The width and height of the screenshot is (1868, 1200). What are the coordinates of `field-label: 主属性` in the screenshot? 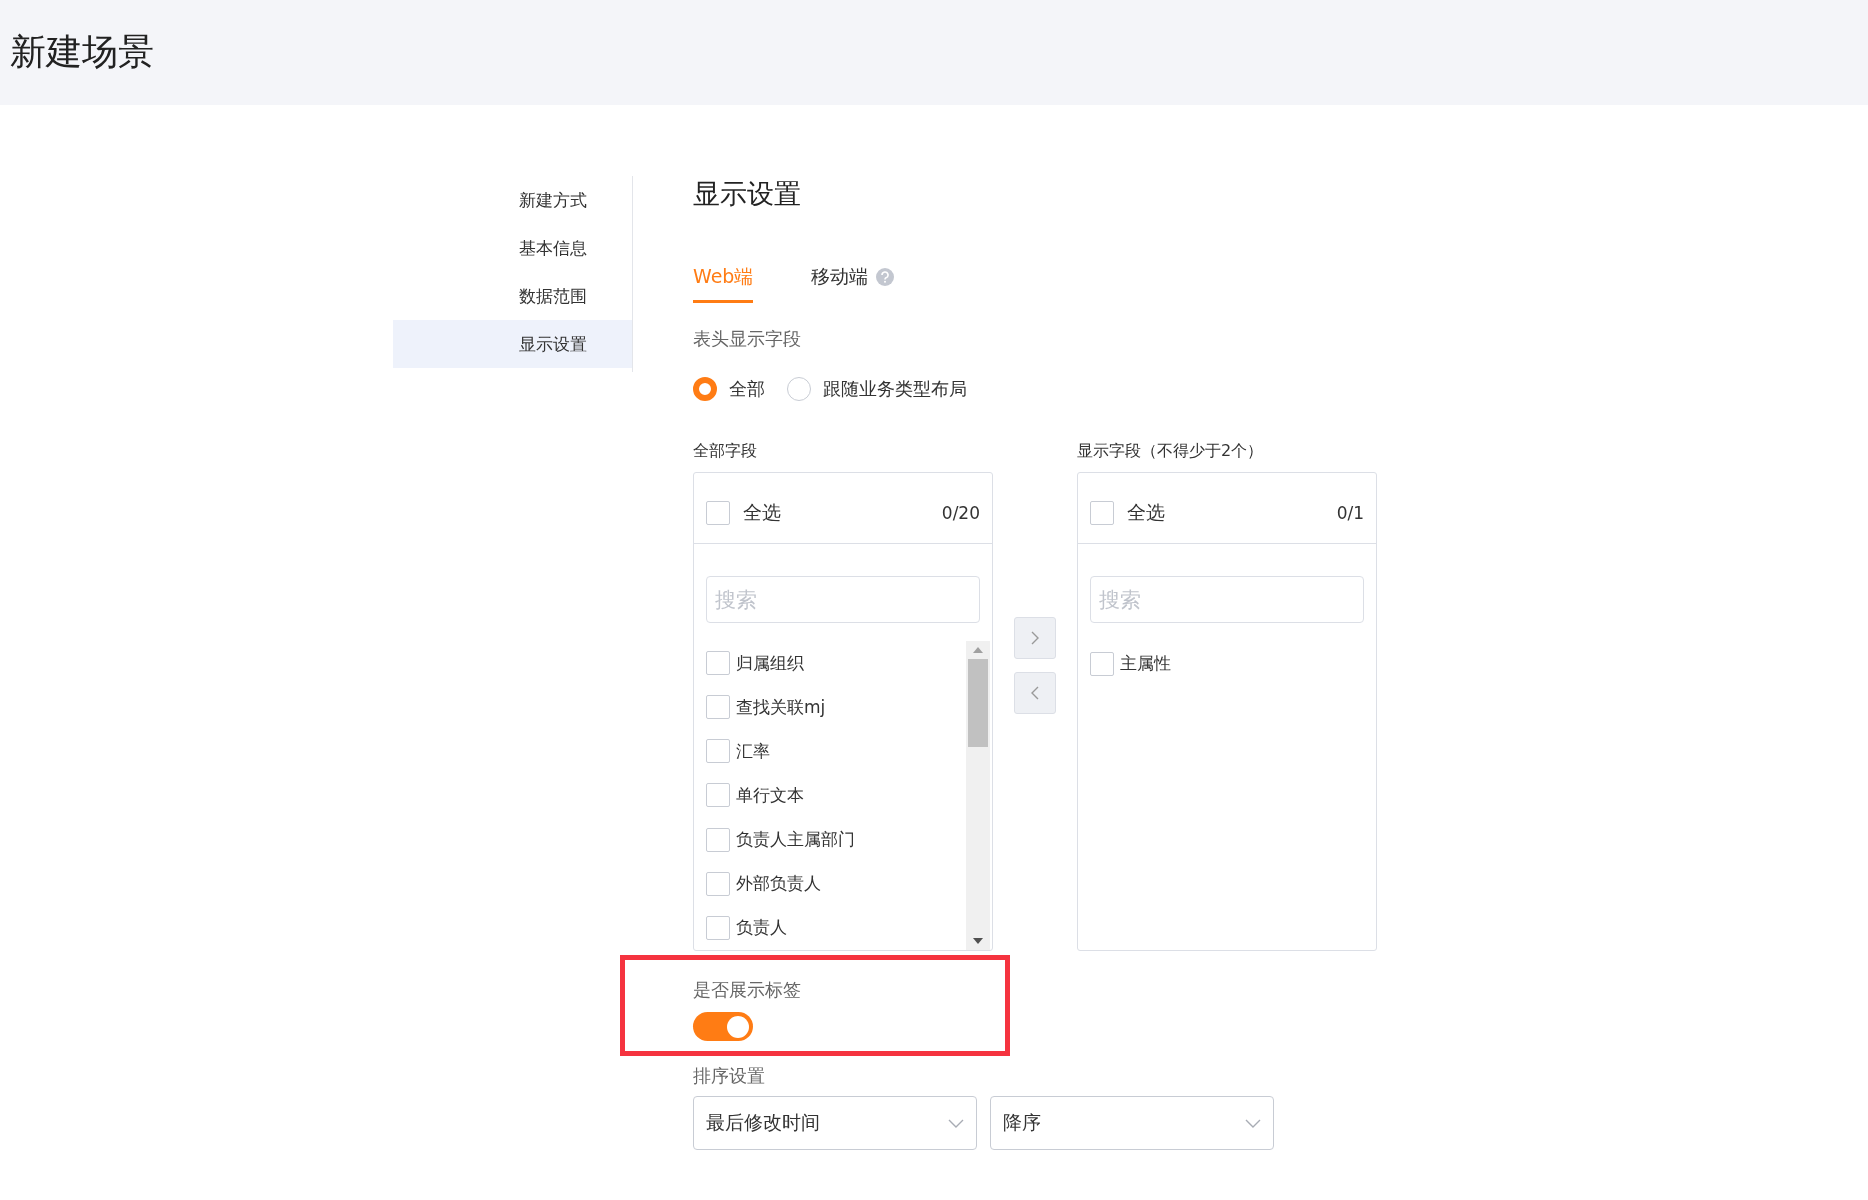 It's located at (1145, 663).